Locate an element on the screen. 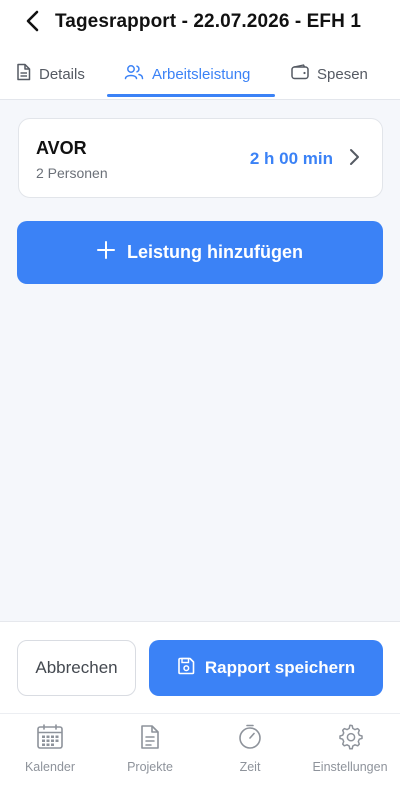 The height and width of the screenshot is (786, 400). save-report-label: Rapport speichern is located at coordinates (280, 667).